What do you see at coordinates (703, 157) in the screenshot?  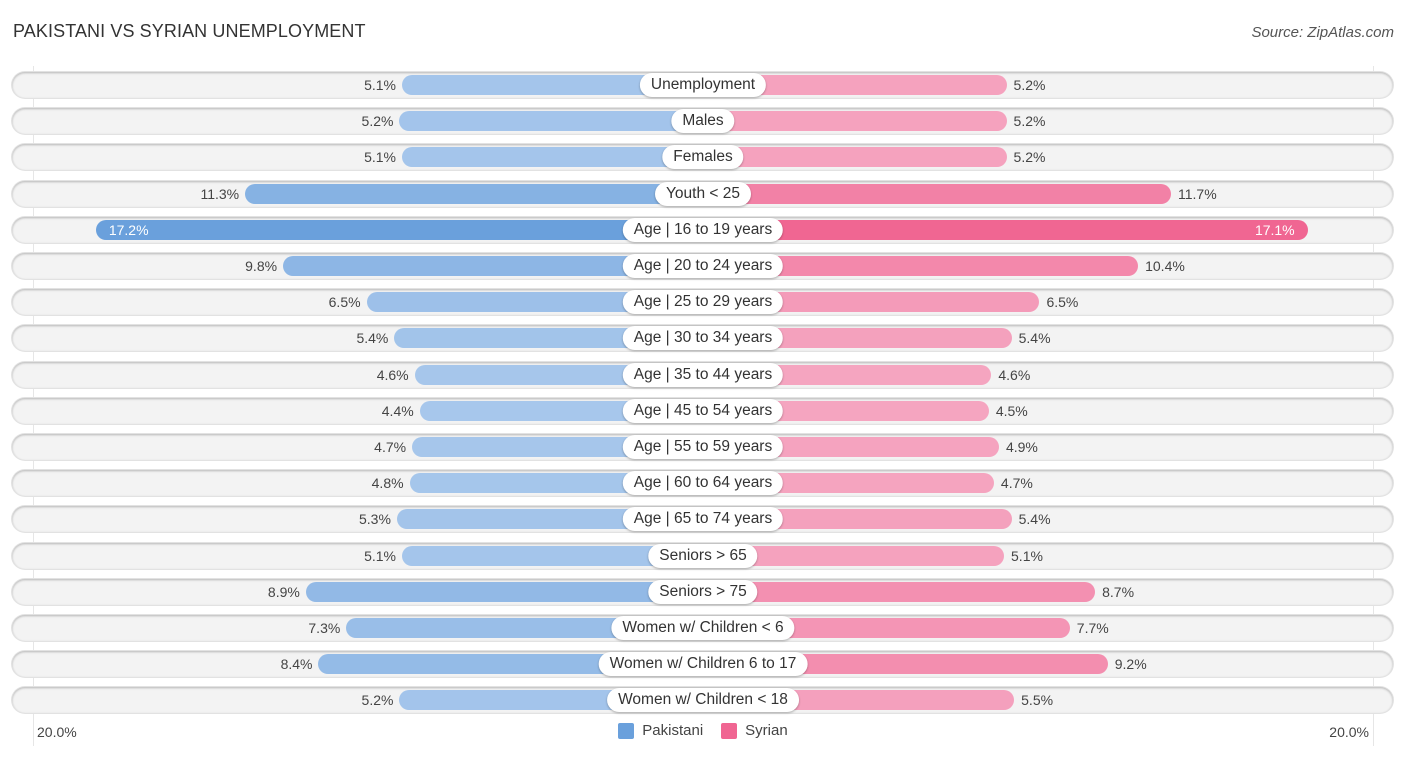 I see `category-label: Females` at bounding box center [703, 157].